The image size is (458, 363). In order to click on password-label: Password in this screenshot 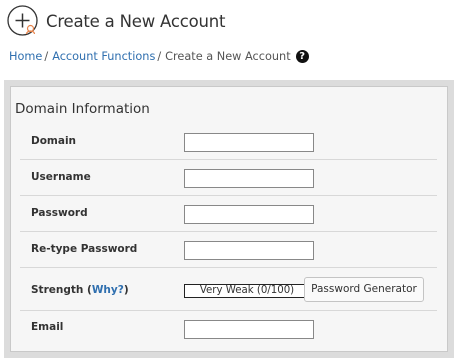, I will do `click(59, 213)`.